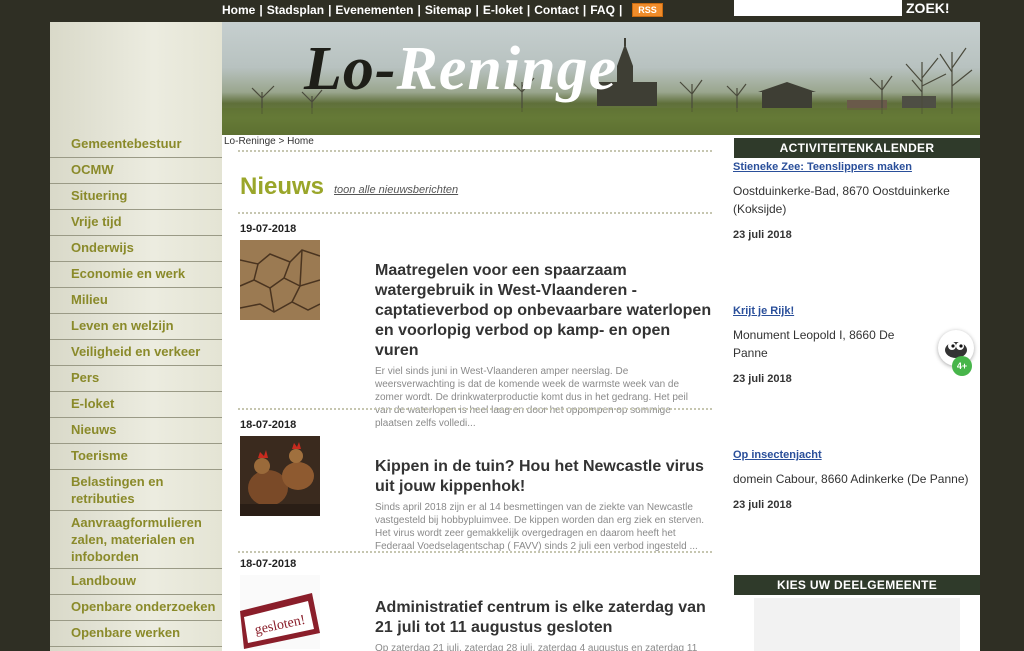 Image resolution: width=1024 pixels, height=651 pixels. I want to click on news-thumbnail-chickens, so click(280, 476).